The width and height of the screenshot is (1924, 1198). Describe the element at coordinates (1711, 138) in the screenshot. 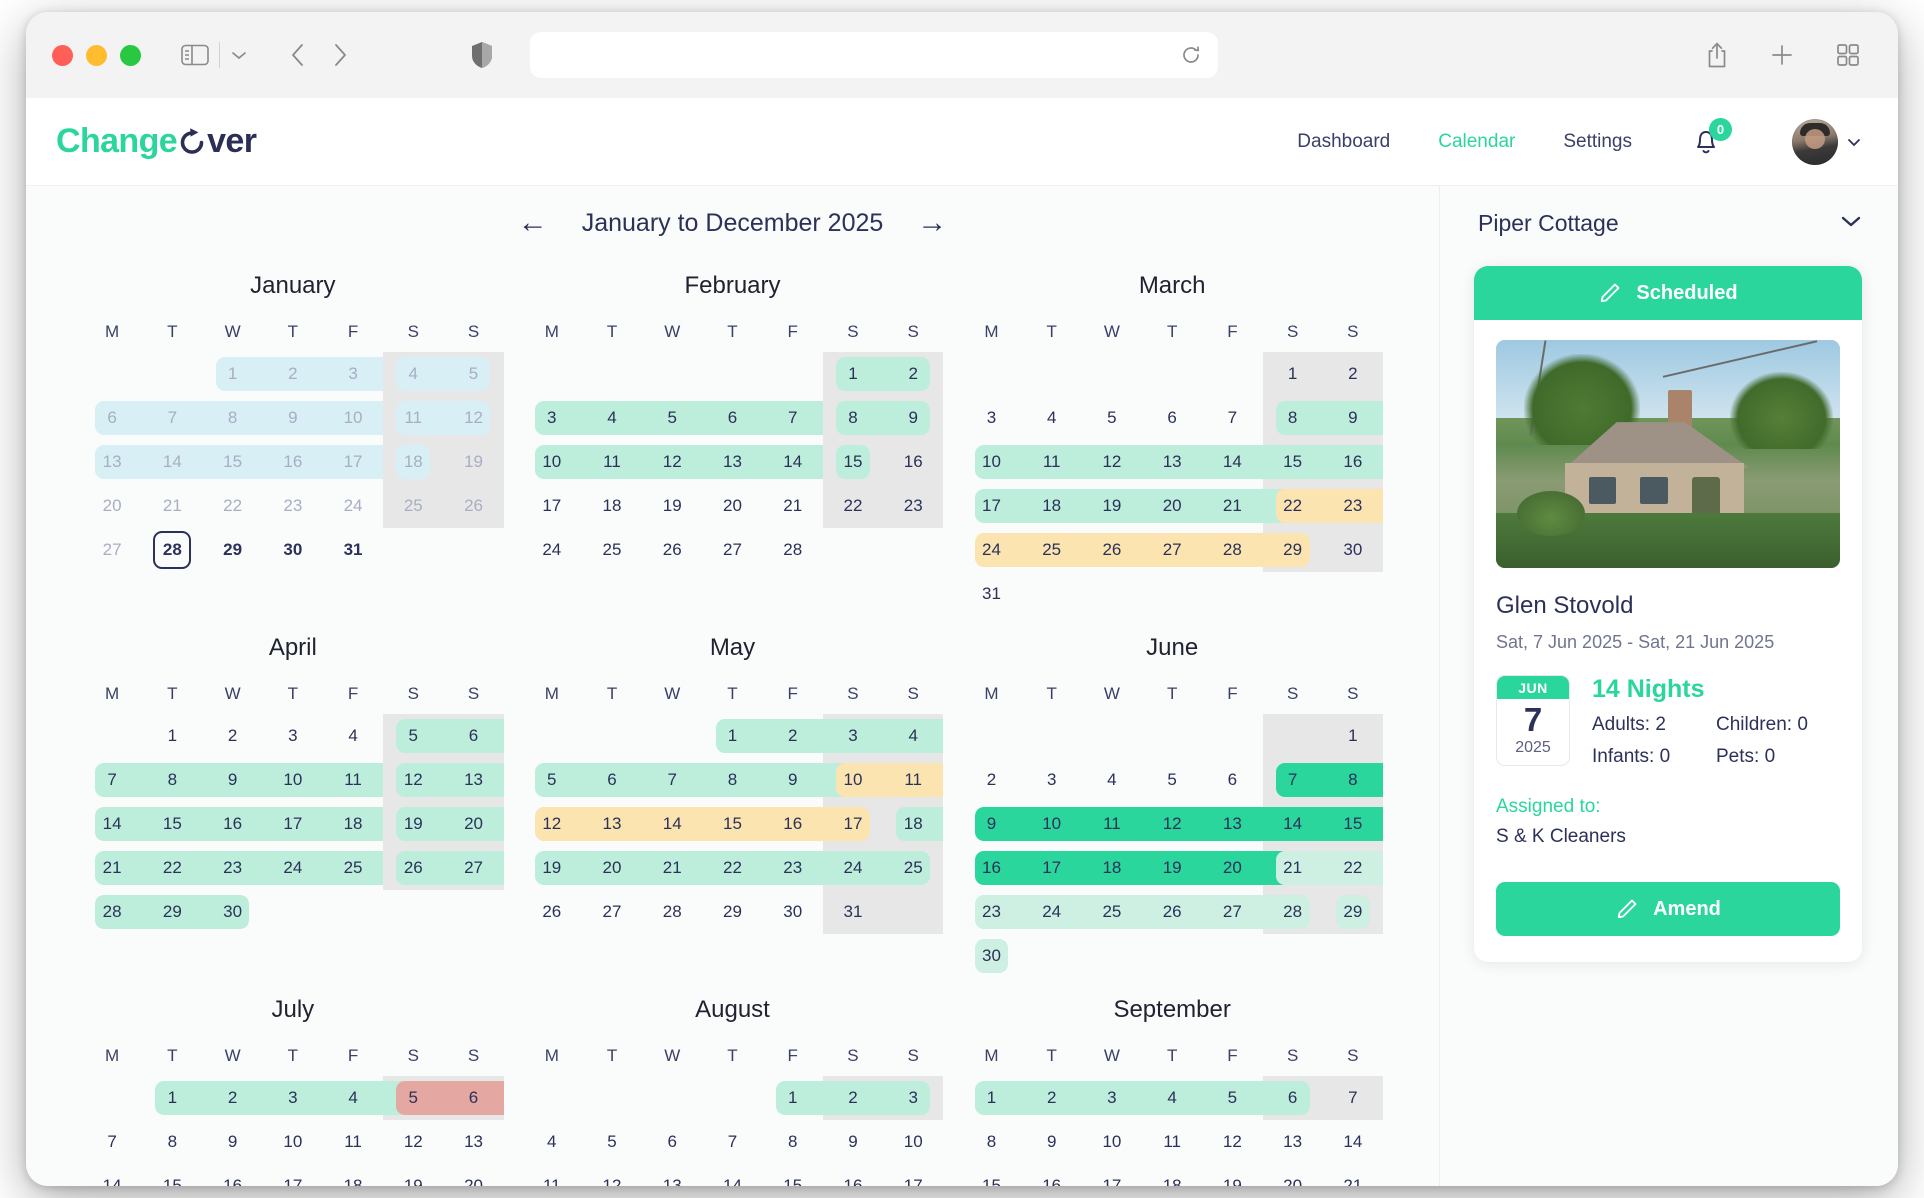

I see `notifications-button: 0` at that location.